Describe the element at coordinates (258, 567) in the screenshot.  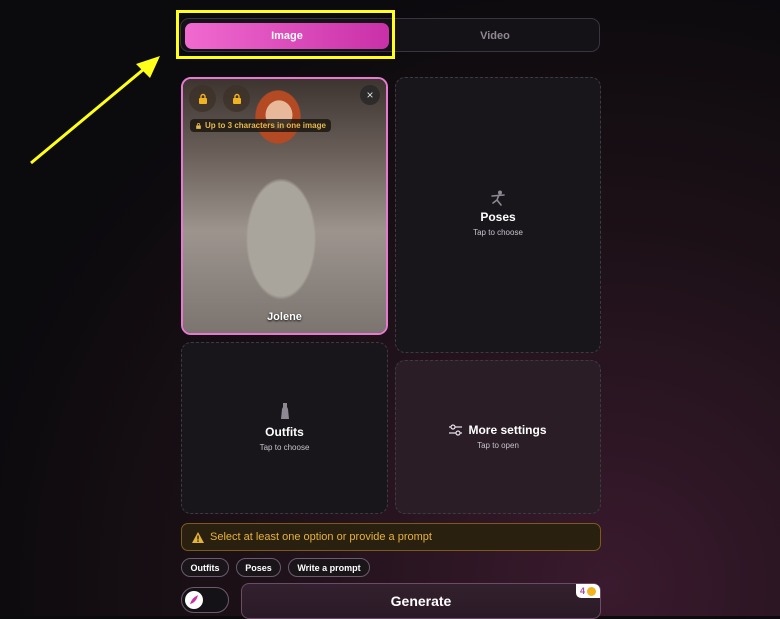
I see `chip-poses: Poses` at that location.